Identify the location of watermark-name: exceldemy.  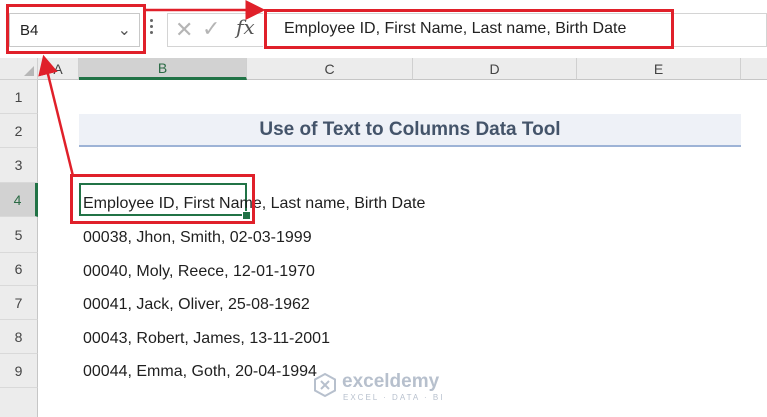
(391, 381).